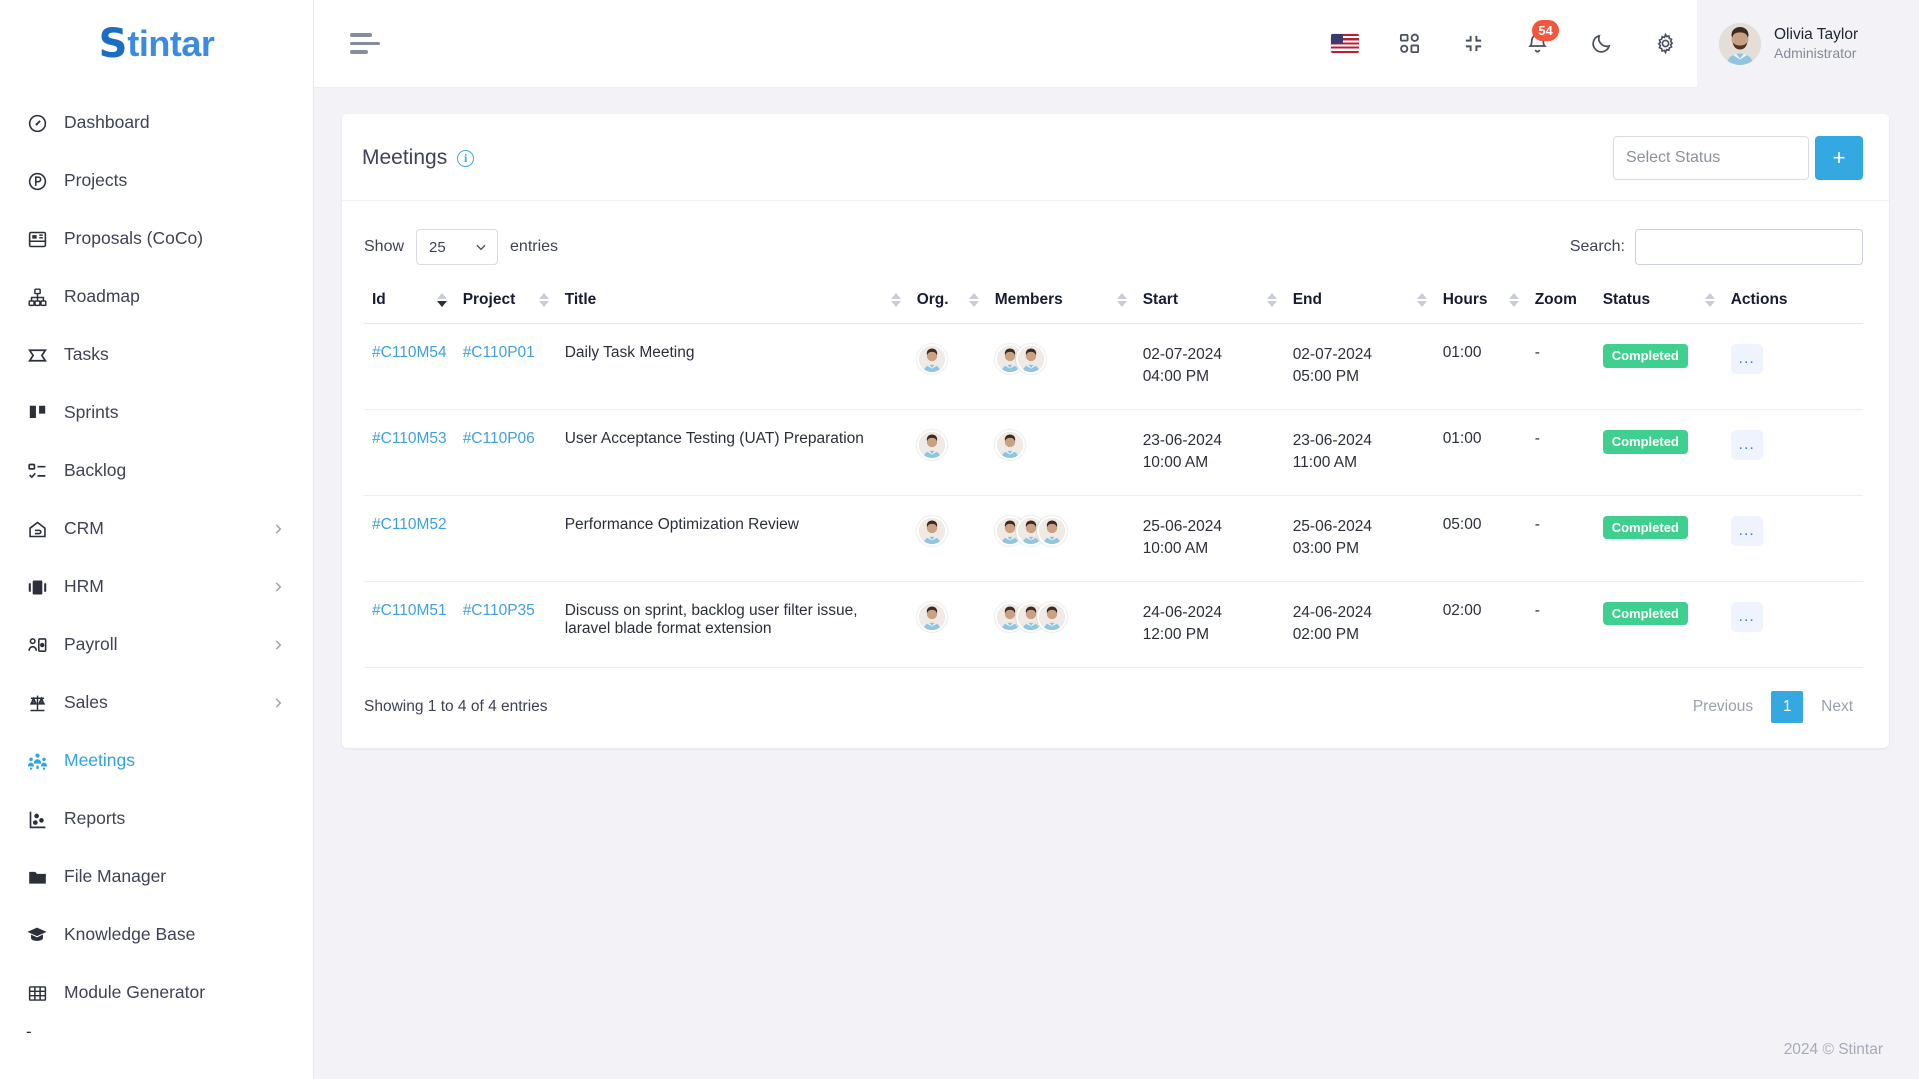 The height and width of the screenshot is (1079, 1919). I want to click on brand-logo: Stintar, so click(156, 44).